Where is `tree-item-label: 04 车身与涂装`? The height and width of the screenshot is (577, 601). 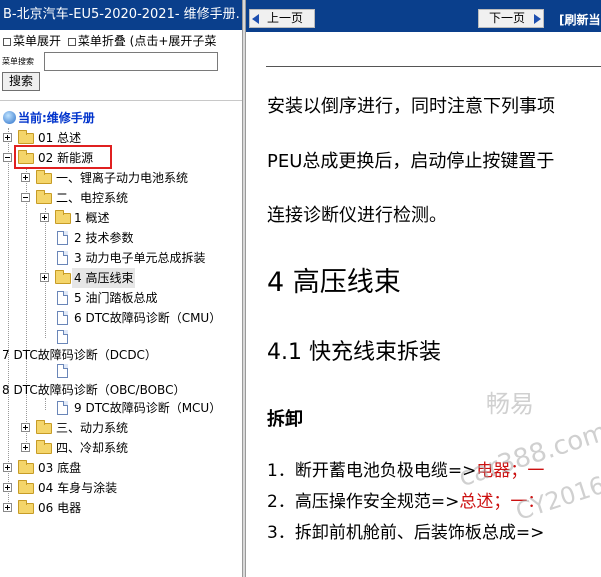
tree-item-label: 04 车身与涂装 is located at coordinates (78, 488).